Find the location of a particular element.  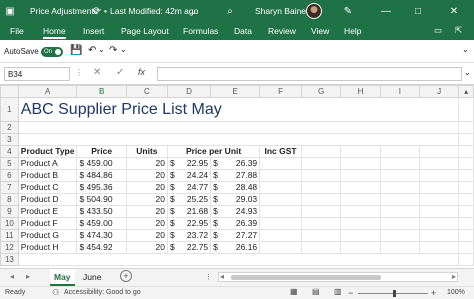

inc-gst-cell: $28.48 is located at coordinates (235, 187).